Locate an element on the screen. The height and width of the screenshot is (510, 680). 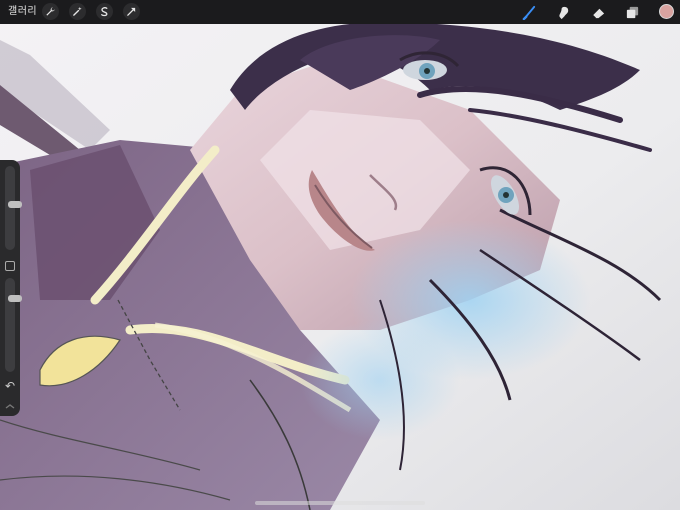
opacity-thumb is located at coordinates (15, 299).